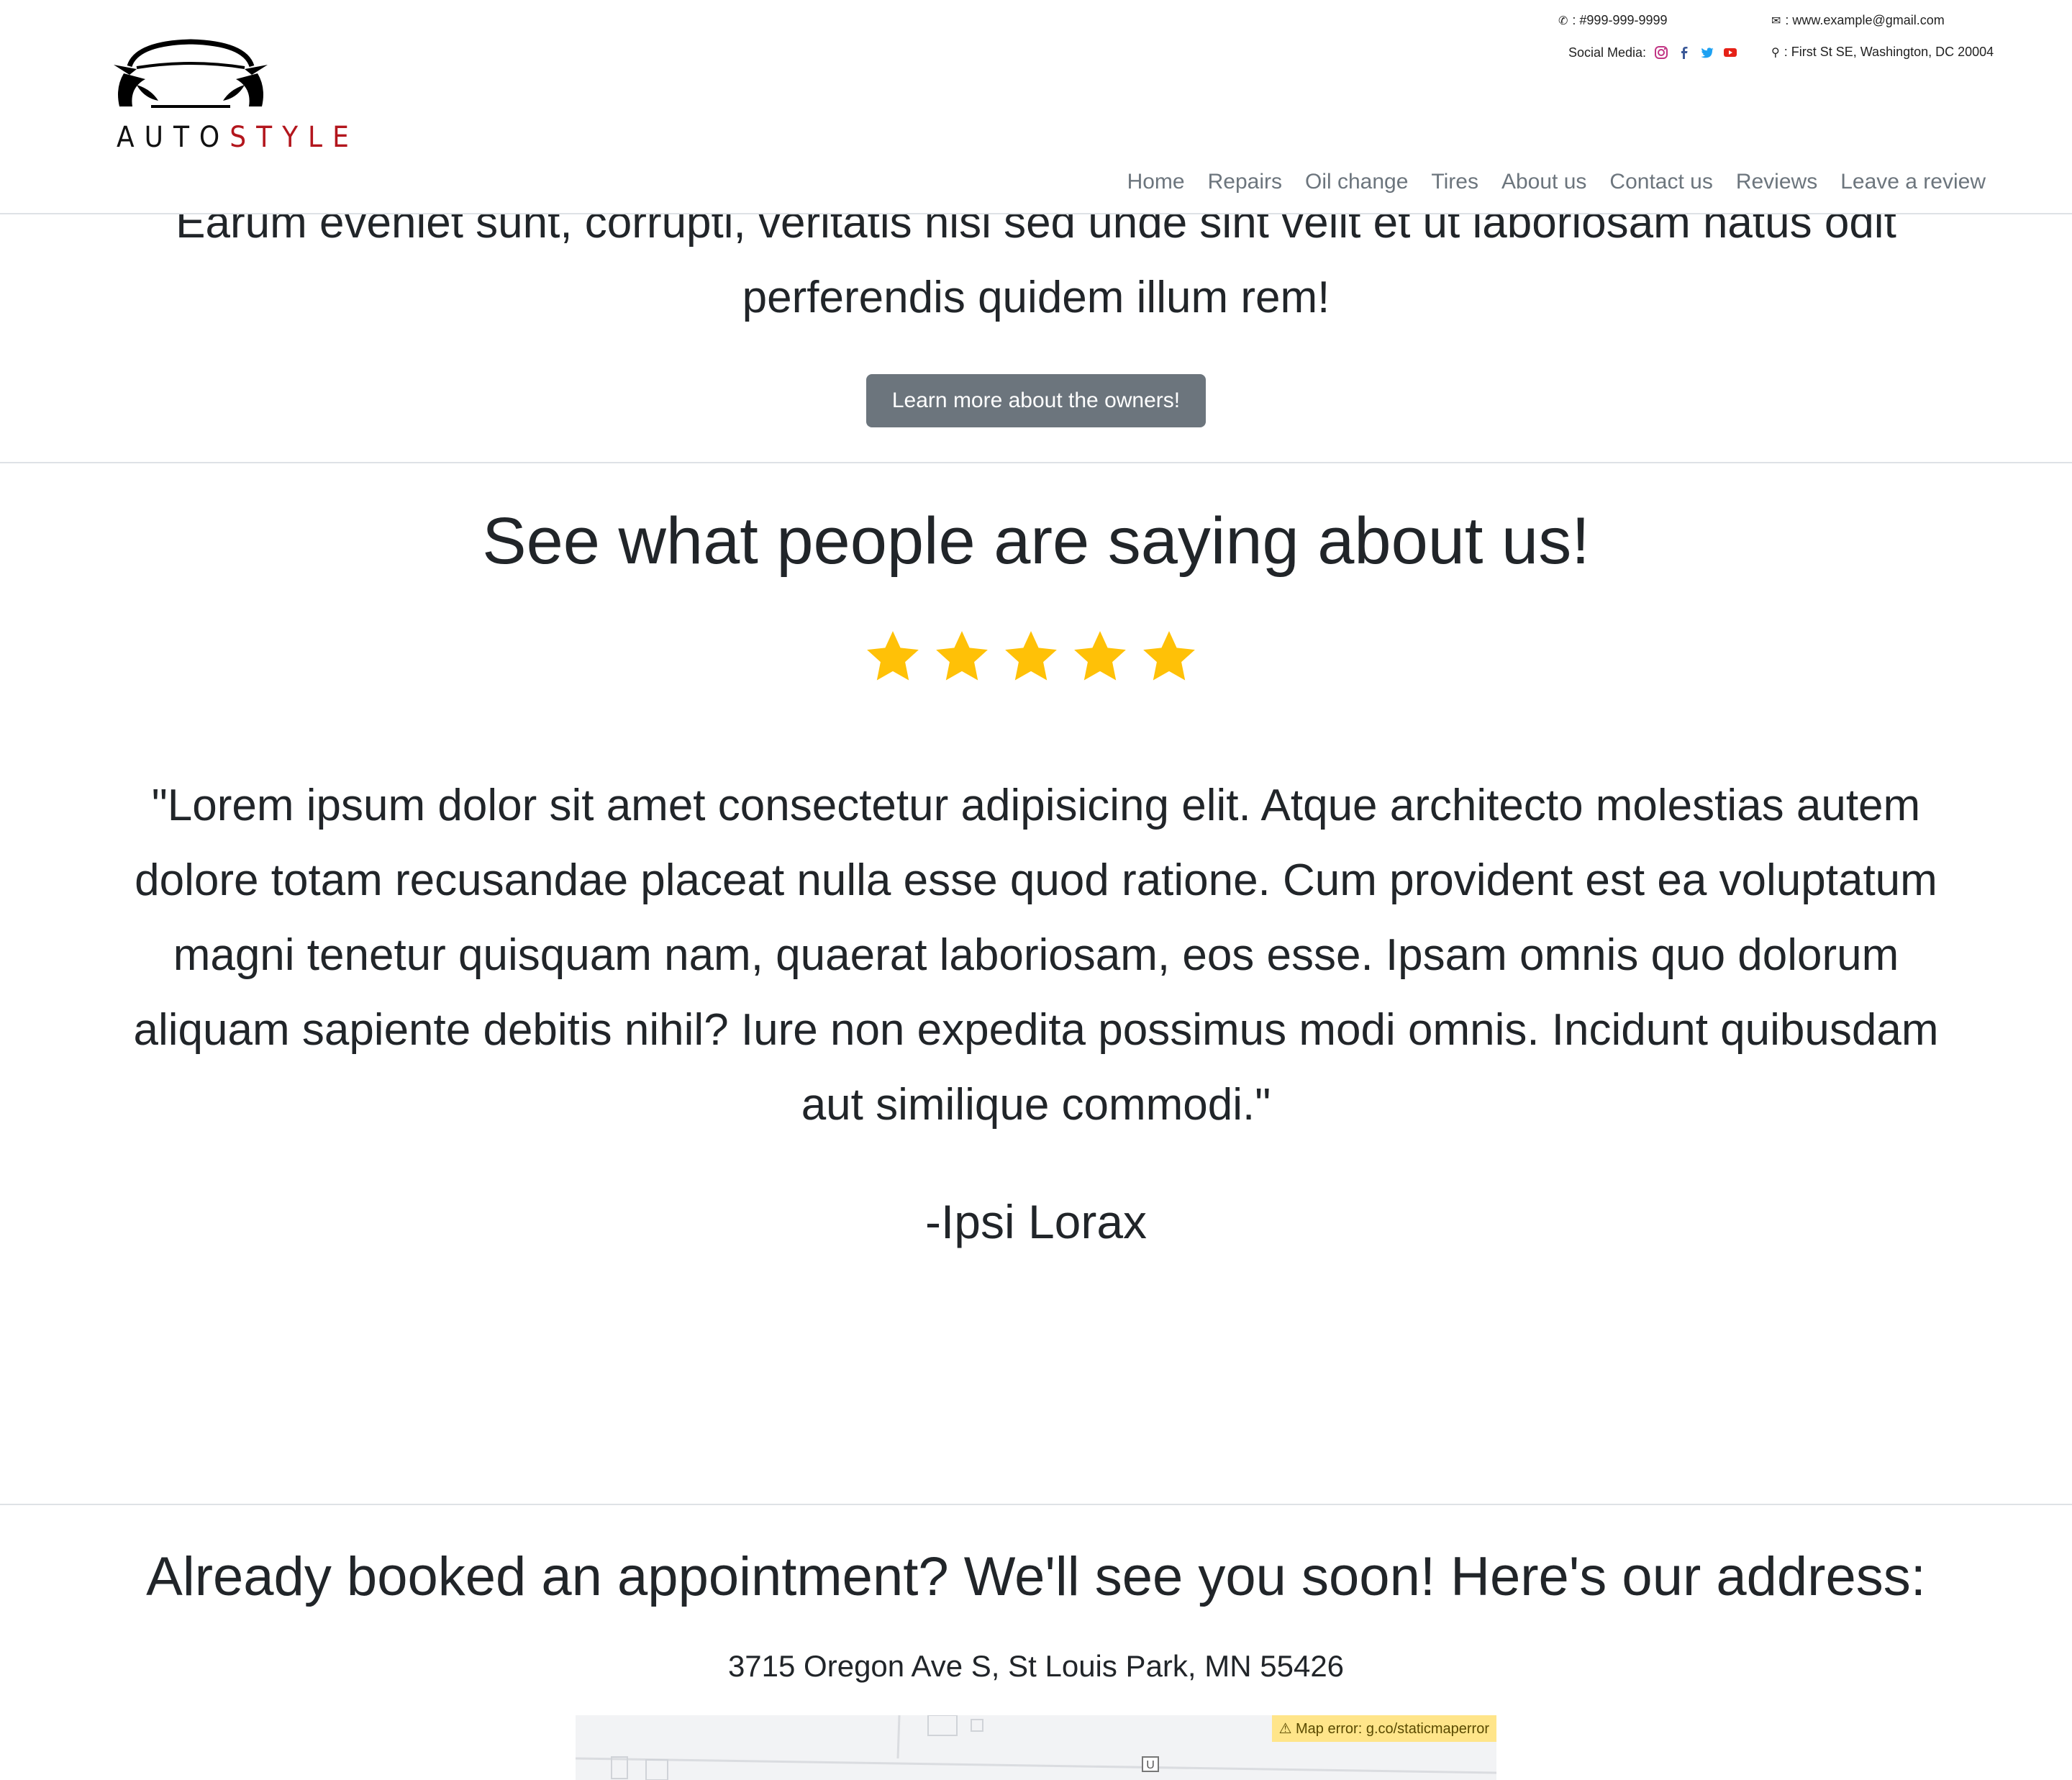  I want to click on nav-item-about-us: About us, so click(1544, 182).